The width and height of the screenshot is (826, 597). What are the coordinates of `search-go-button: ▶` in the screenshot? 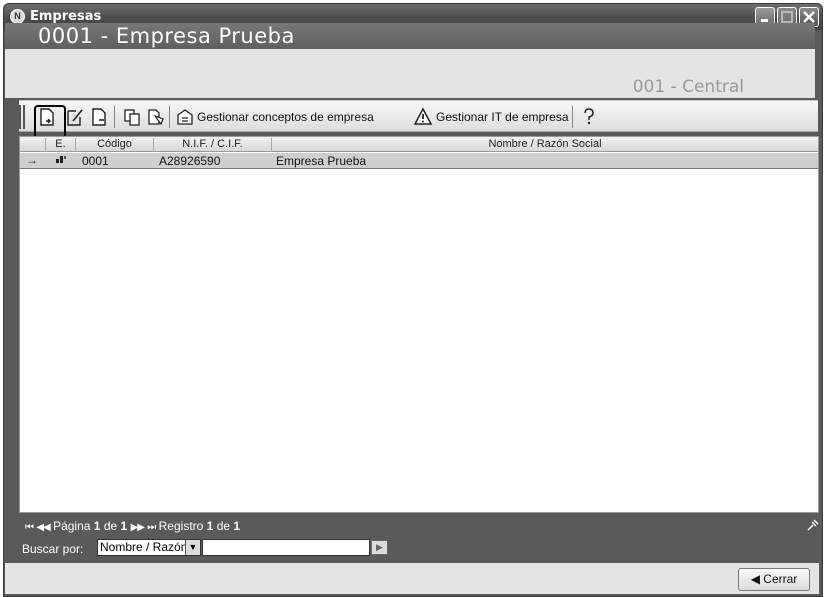 It's located at (379, 547).